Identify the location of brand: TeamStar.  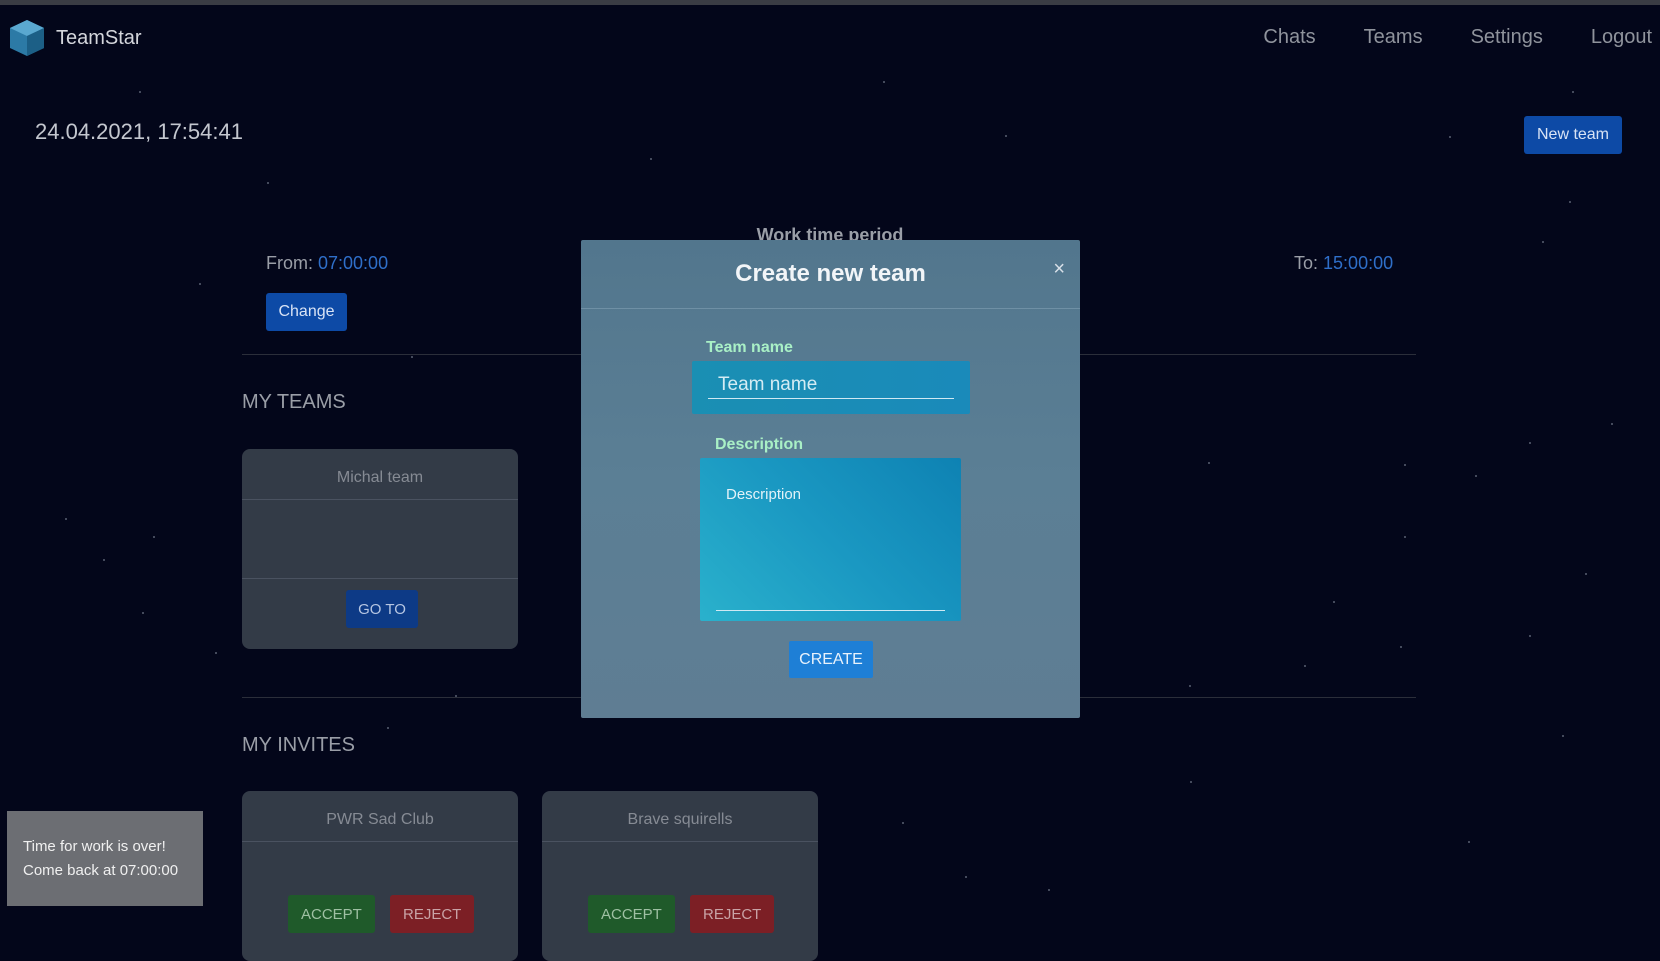
(75, 38).